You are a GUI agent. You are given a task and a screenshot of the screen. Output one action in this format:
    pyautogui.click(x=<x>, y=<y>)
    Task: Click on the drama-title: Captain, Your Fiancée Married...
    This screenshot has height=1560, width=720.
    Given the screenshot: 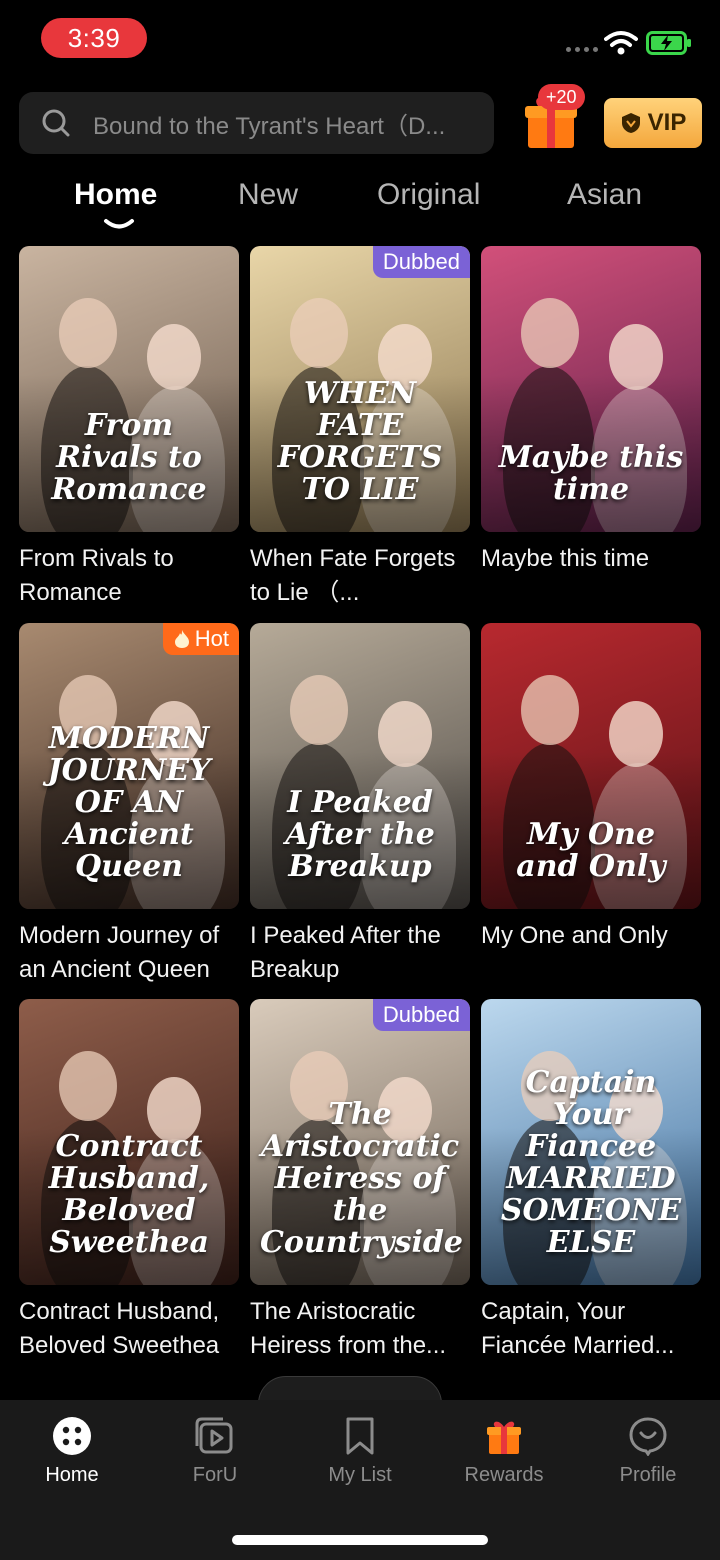 What is the action you would take?
    pyautogui.click(x=591, y=1329)
    